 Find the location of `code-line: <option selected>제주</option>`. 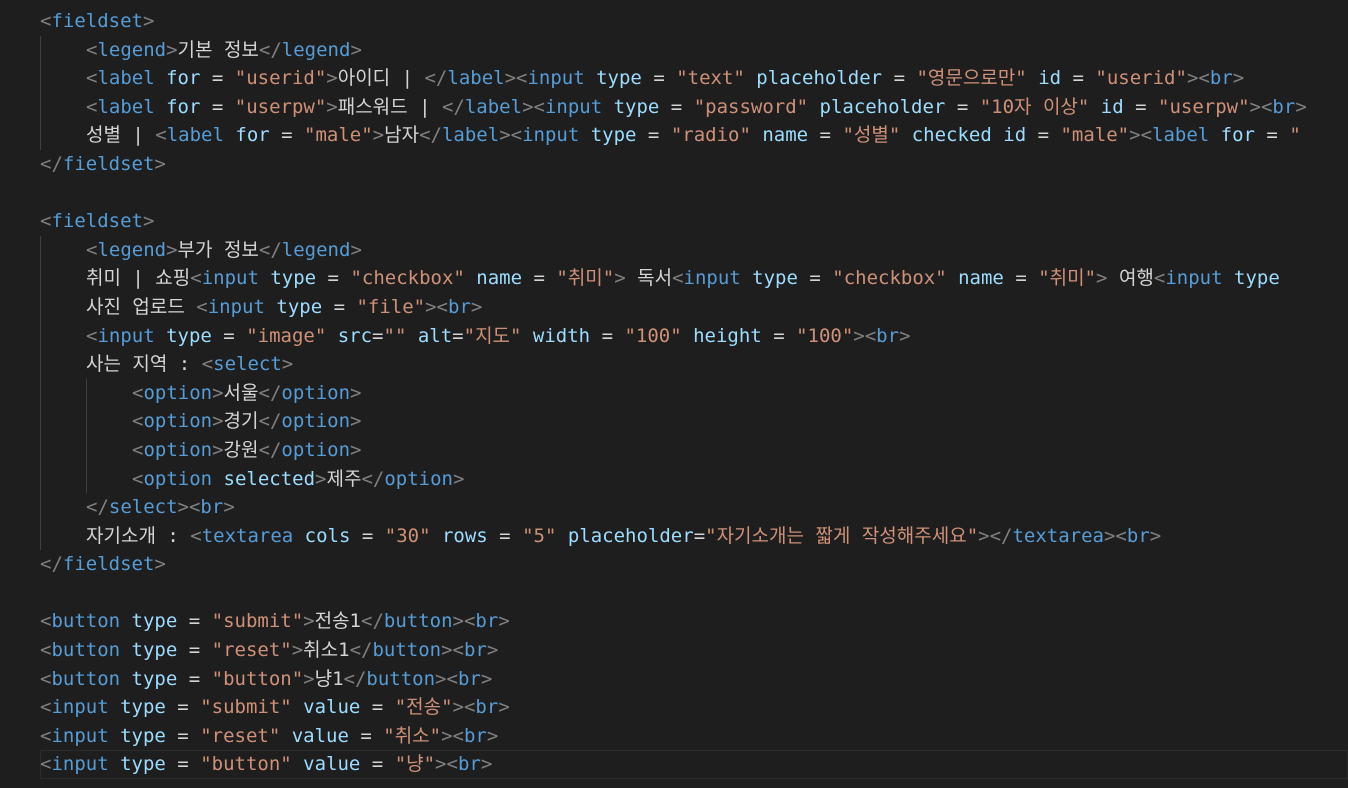

code-line: <option selected>제주</option> is located at coordinates (694, 479).